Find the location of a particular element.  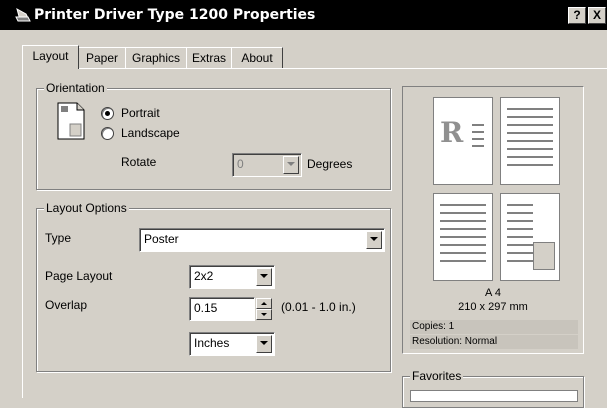

tab-layout: Layout is located at coordinates (50, 57).